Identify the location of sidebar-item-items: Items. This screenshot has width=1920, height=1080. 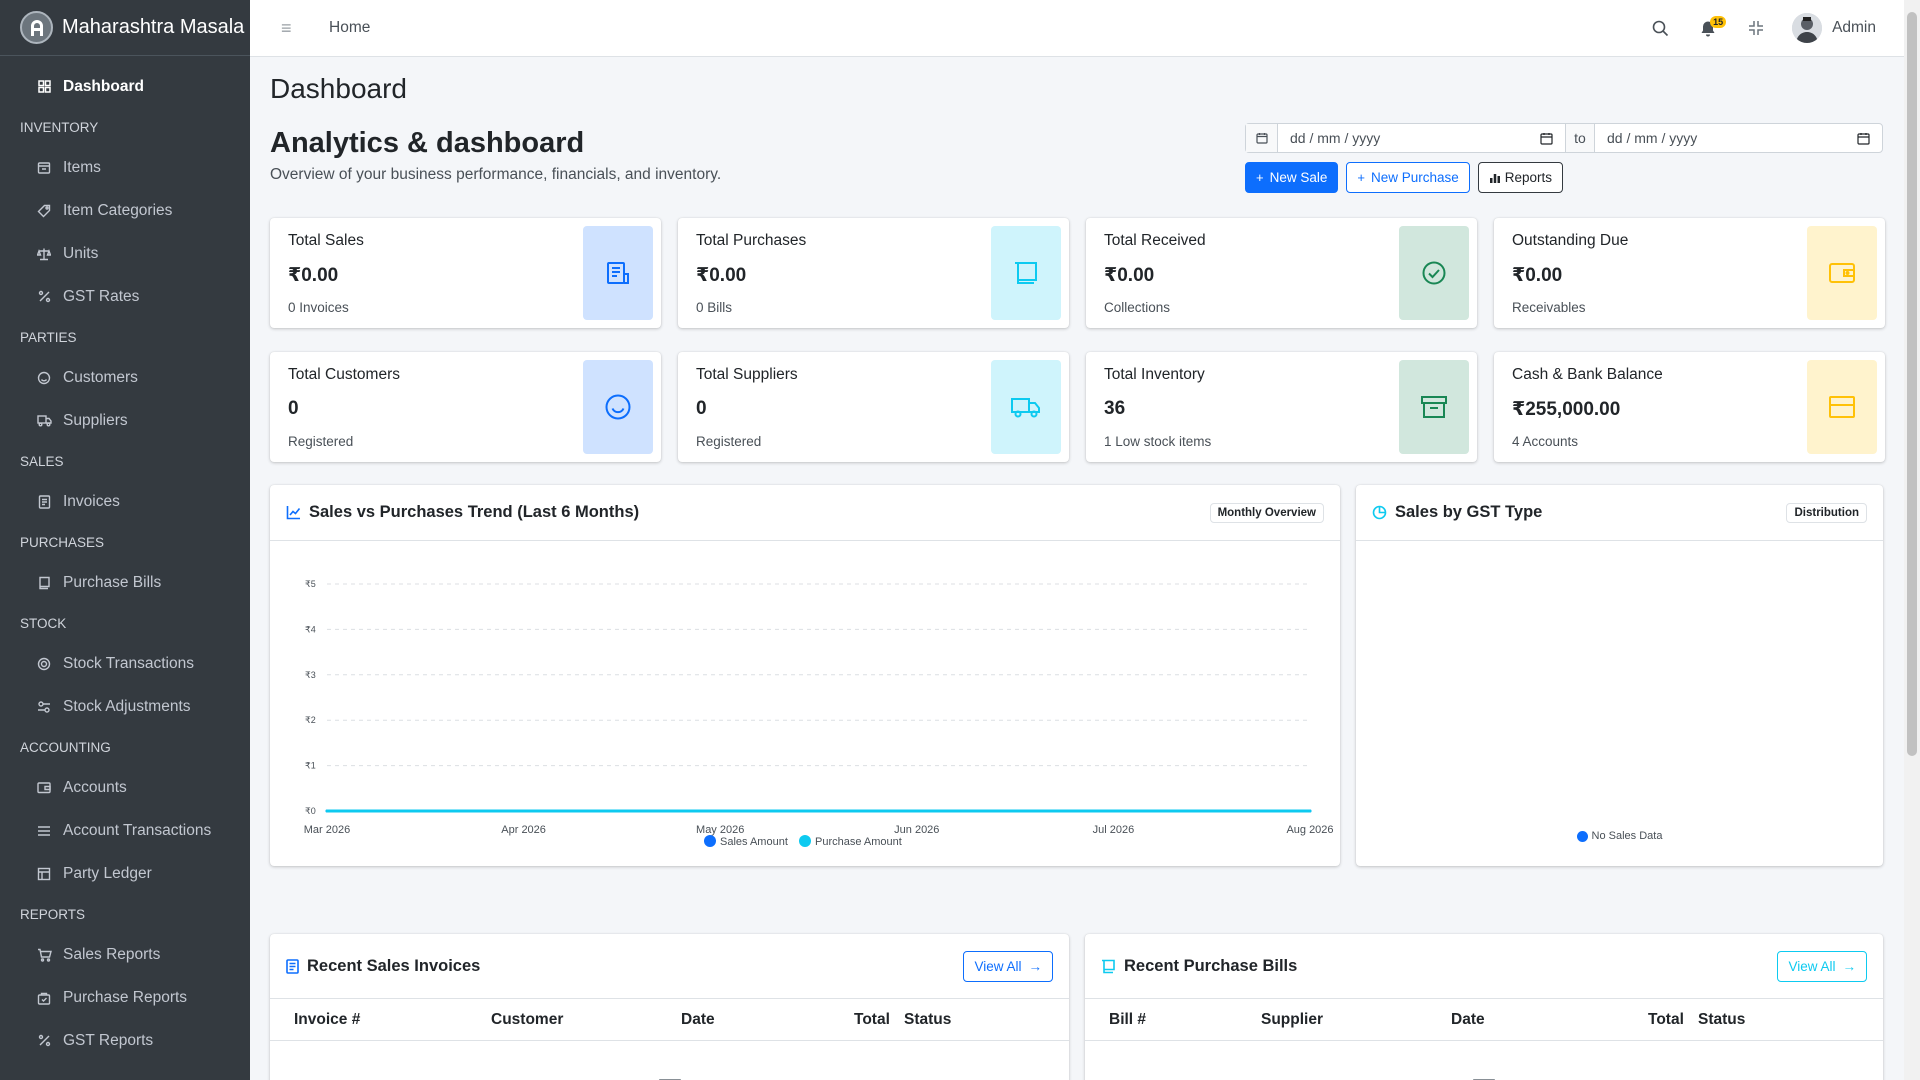
(125, 167).